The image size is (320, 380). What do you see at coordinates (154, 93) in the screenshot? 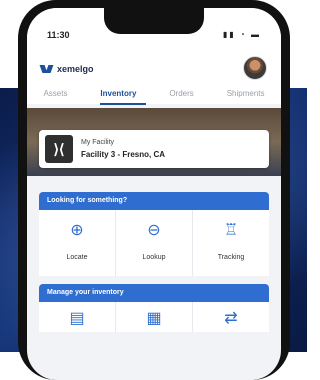
I see `nav-tabs: Assets Inventory Orders Shipments` at bounding box center [154, 93].